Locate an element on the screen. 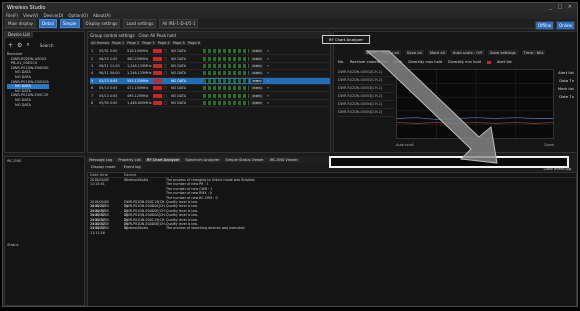 This screenshot has width=580, height=311. group-control-settings-button: Group control settings is located at coordinates (112, 35).